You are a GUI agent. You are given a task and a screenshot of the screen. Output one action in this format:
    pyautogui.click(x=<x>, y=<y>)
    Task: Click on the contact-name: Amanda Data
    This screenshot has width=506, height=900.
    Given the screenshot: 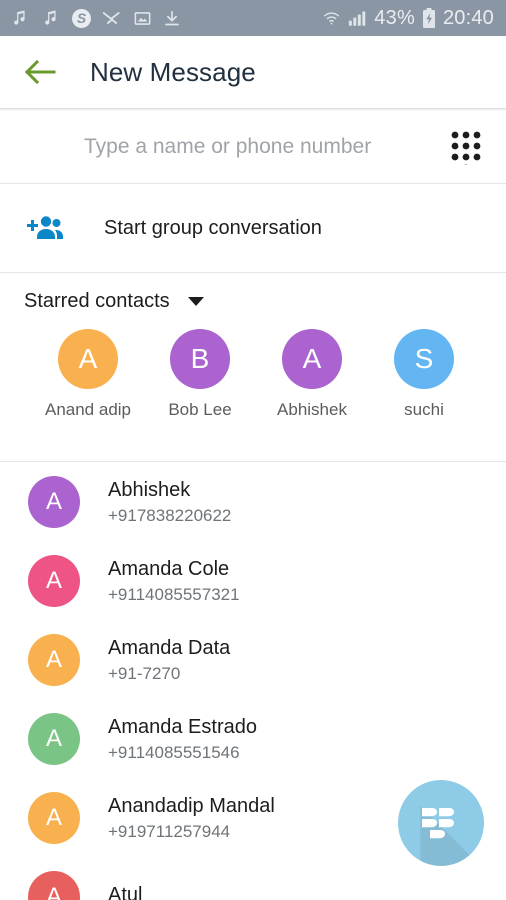 What is the action you would take?
    pyautogui.click(x=169, y=647)
    